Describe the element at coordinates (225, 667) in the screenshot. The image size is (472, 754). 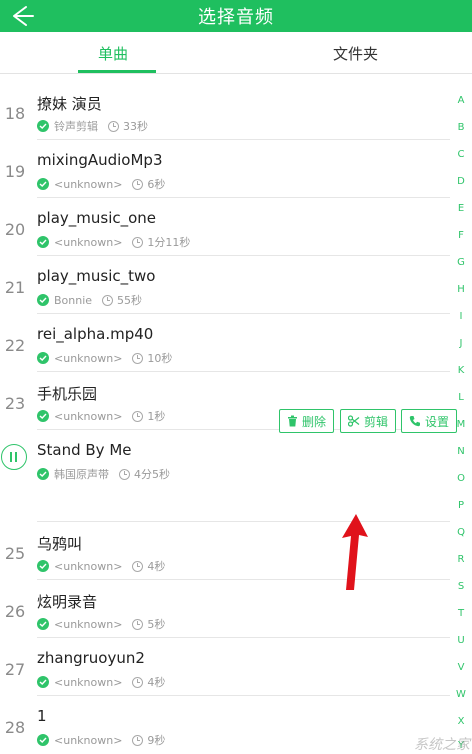
I see `track-row: 27 zhangruoyun2 <unknown> 4秒` at that location.